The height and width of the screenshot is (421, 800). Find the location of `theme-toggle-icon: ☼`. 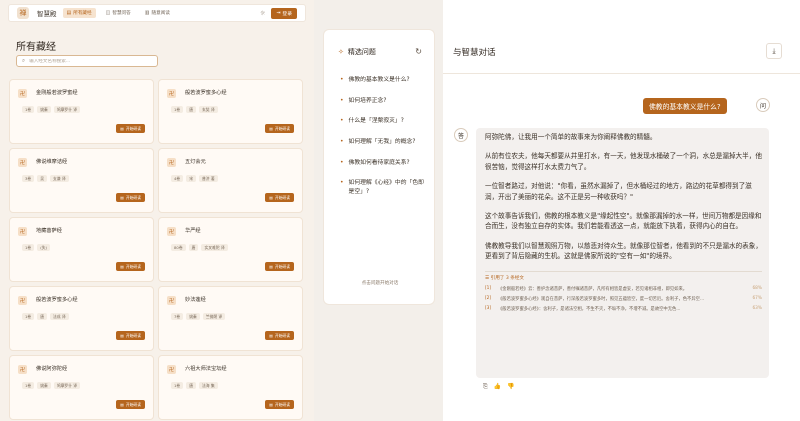

theme-toggle-icon: ☼ is located at coordinates (262, 13).